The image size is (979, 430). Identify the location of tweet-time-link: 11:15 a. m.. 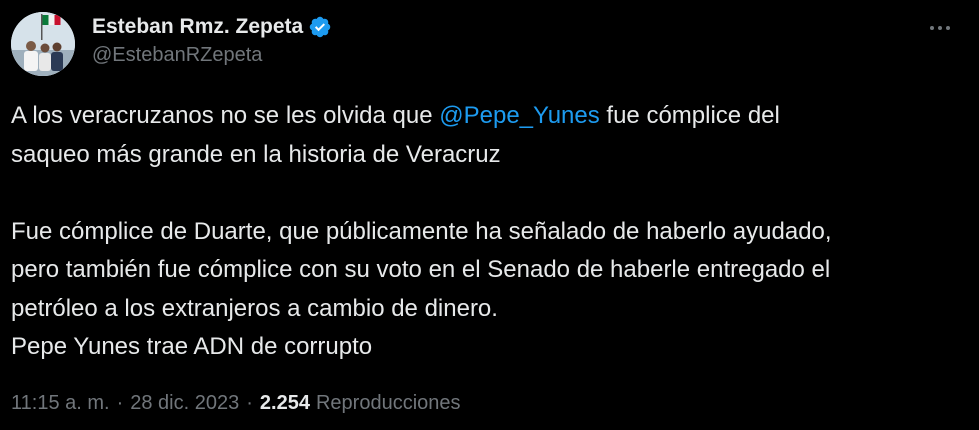
(60, 403).